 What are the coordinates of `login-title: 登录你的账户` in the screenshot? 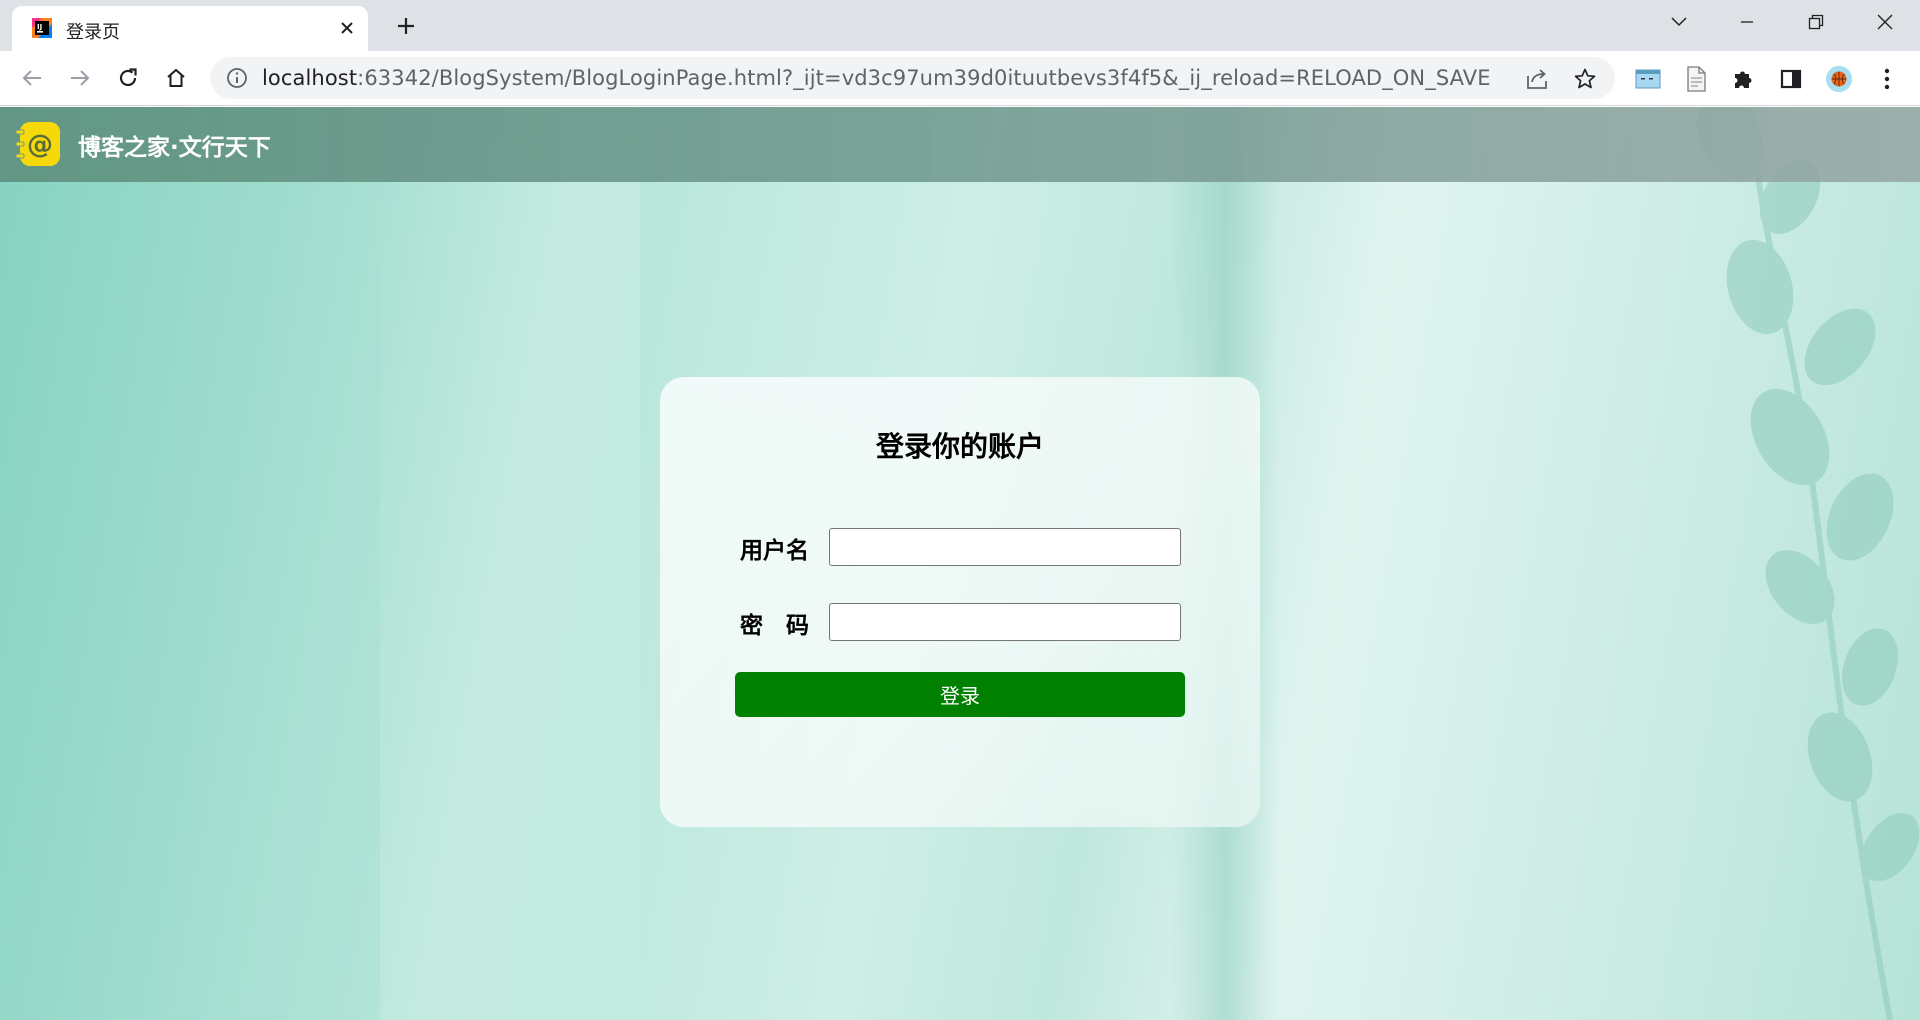 It's located at (959, 446).